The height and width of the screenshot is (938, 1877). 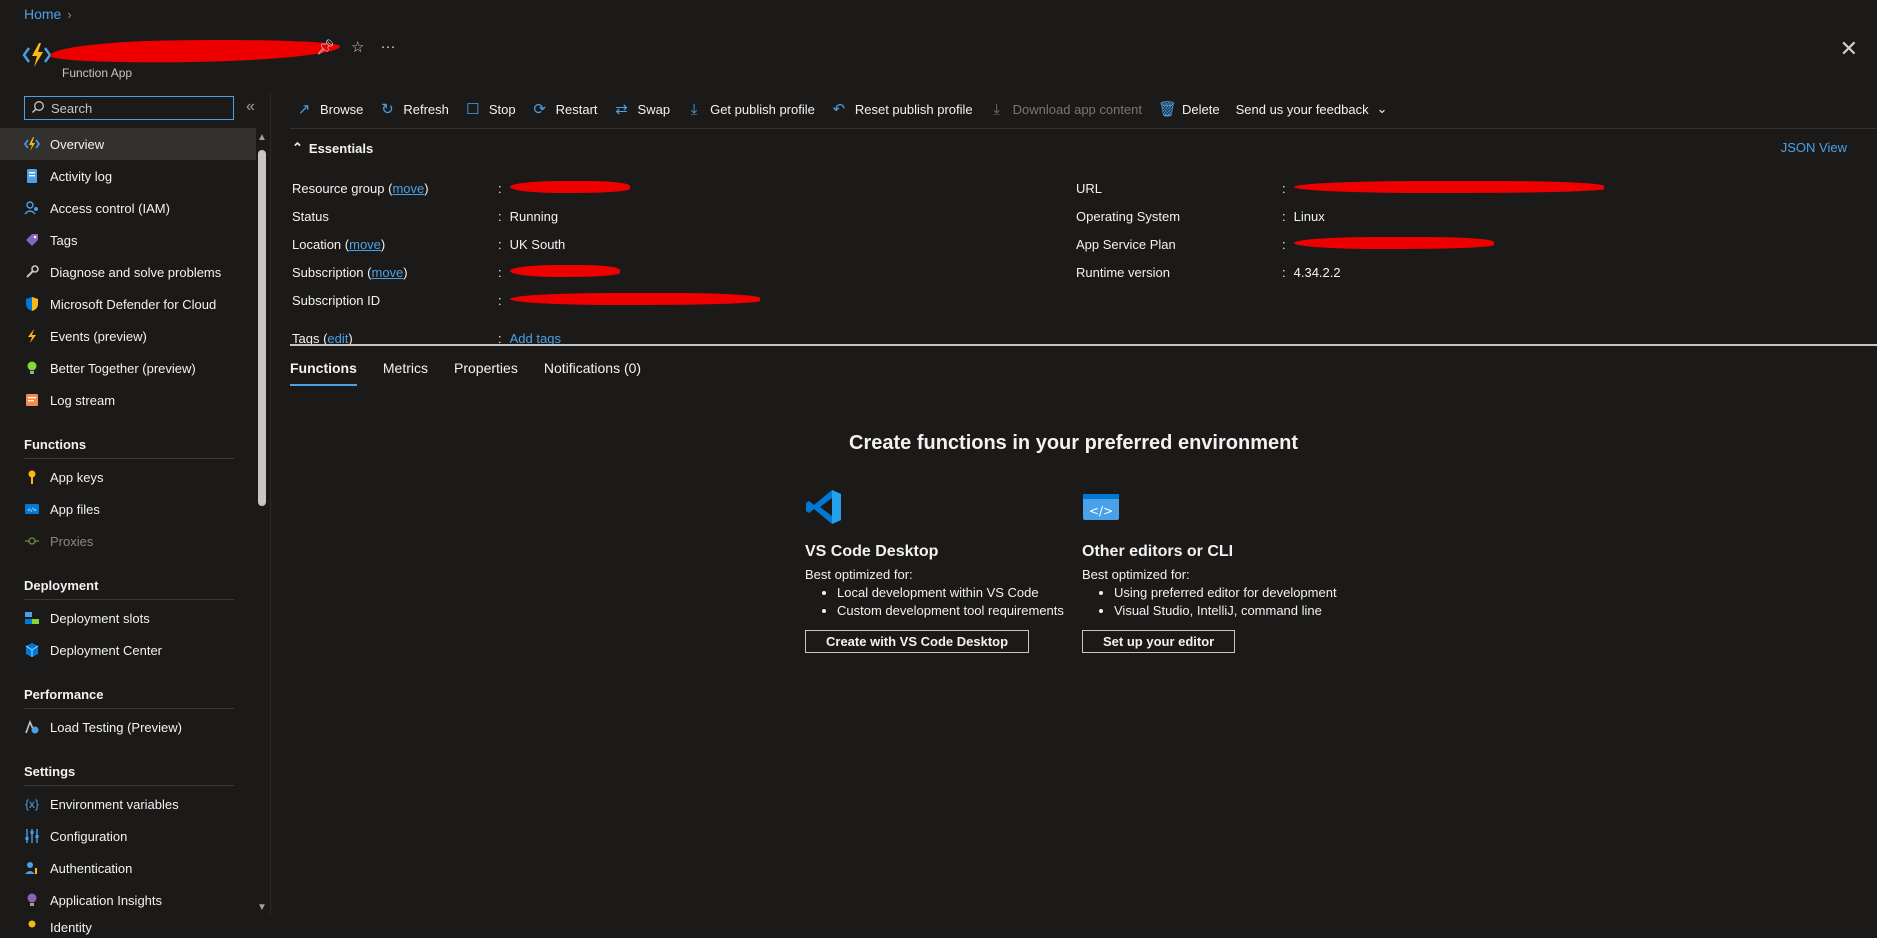 What do you see at coordinates (1317, 272) in the screenshot?
I see `runtime-value: 4.34.2.2` at bounding box center [1317, 272].